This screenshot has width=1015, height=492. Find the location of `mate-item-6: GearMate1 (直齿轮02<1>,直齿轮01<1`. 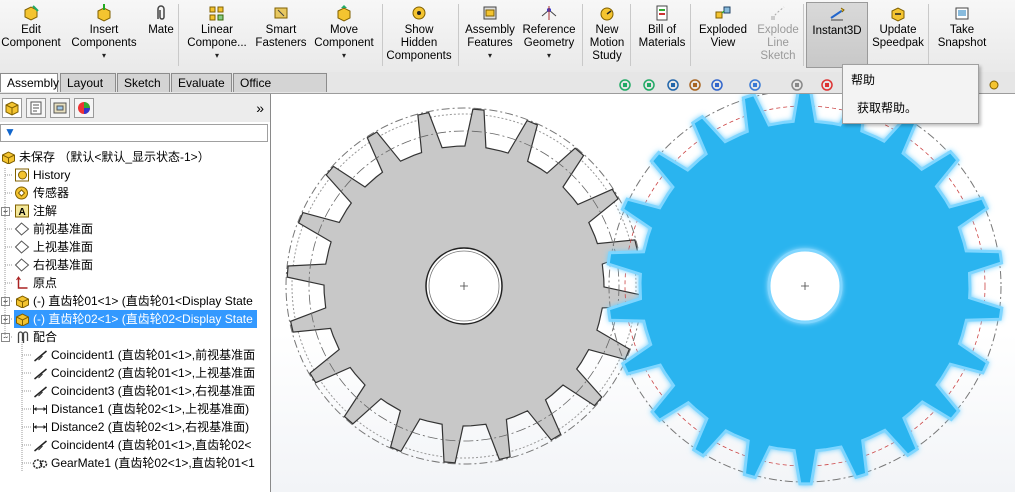

mate-item-6: GearMate1 (直齿轮02<1>,直齿轮01<1 is located at coordinates (143, 463).